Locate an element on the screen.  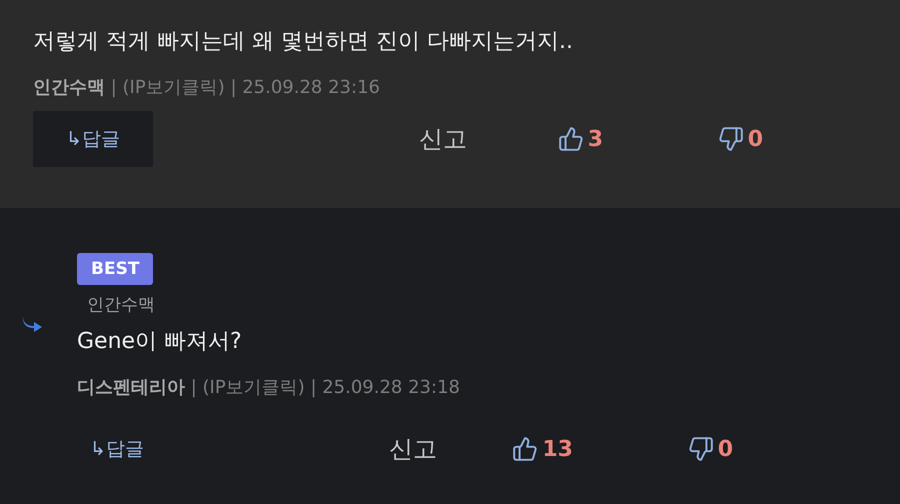
like-button: 13 is located at coordinates (542, 449).